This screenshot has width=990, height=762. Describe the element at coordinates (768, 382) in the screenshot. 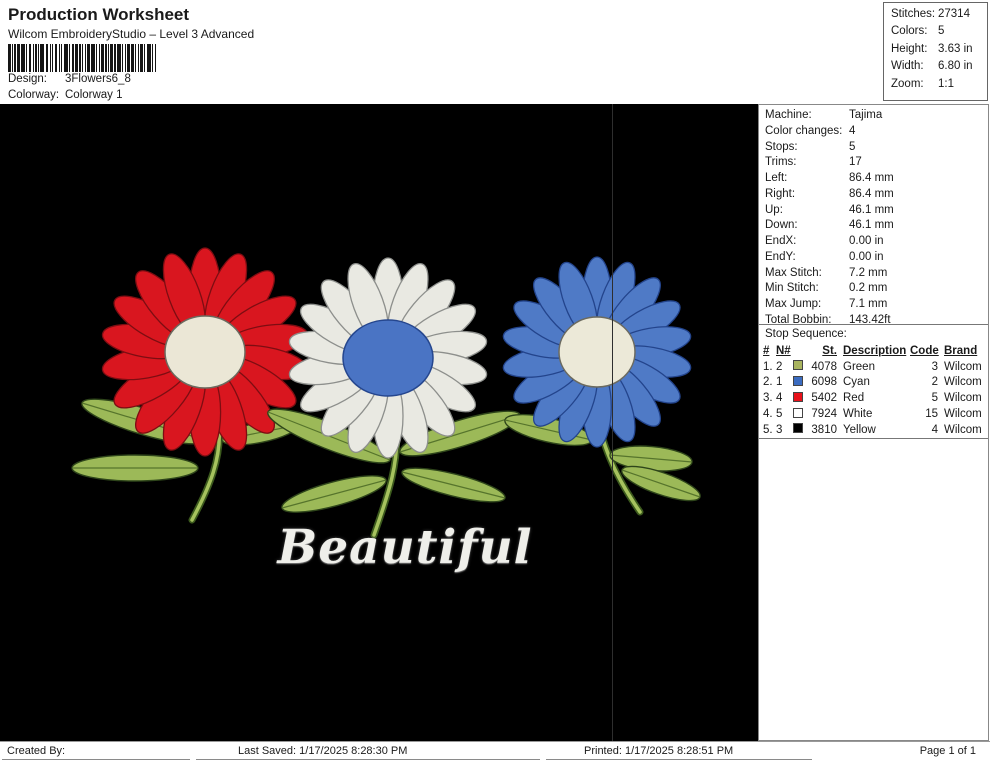

I see `cell: 2.` at that location.